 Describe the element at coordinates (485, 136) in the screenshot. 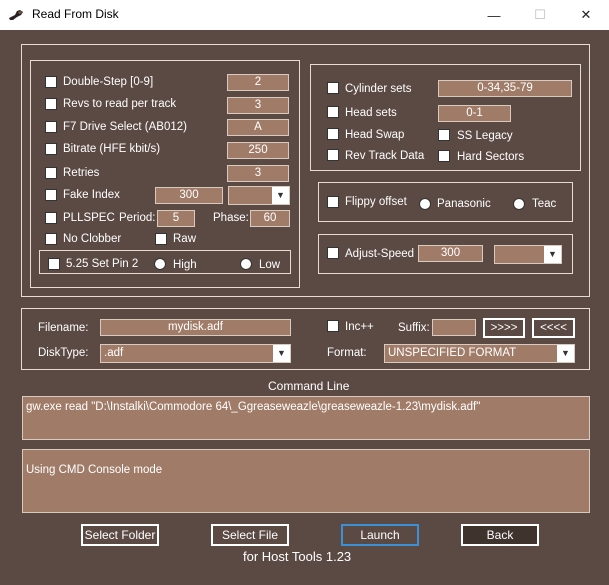

I see `ss-legacy-label: SS Legacy` at that location.